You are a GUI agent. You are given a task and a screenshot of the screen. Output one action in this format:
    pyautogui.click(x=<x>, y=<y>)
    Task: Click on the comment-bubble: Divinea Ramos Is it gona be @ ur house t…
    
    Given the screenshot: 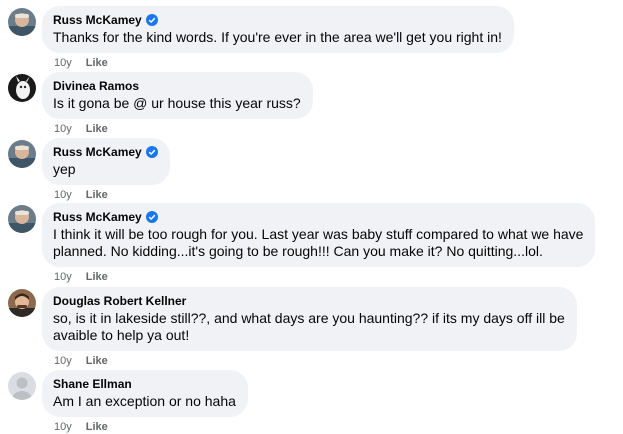 What is the action you would take?
    pyautogui.click(x=177, y=95)
    